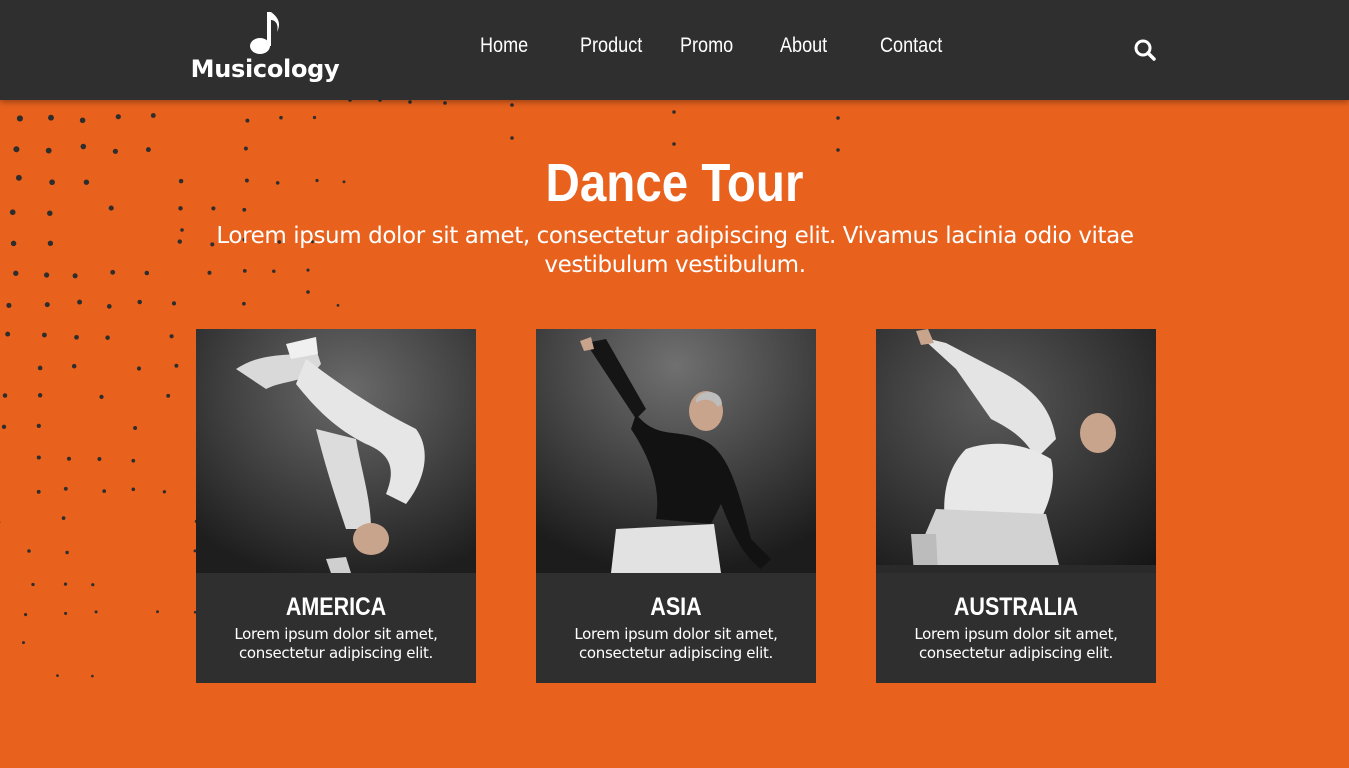 The height and width of the screenshot is (768, 1349). I want to click on card-title: AUSTRALIA, so click(1016, 607).